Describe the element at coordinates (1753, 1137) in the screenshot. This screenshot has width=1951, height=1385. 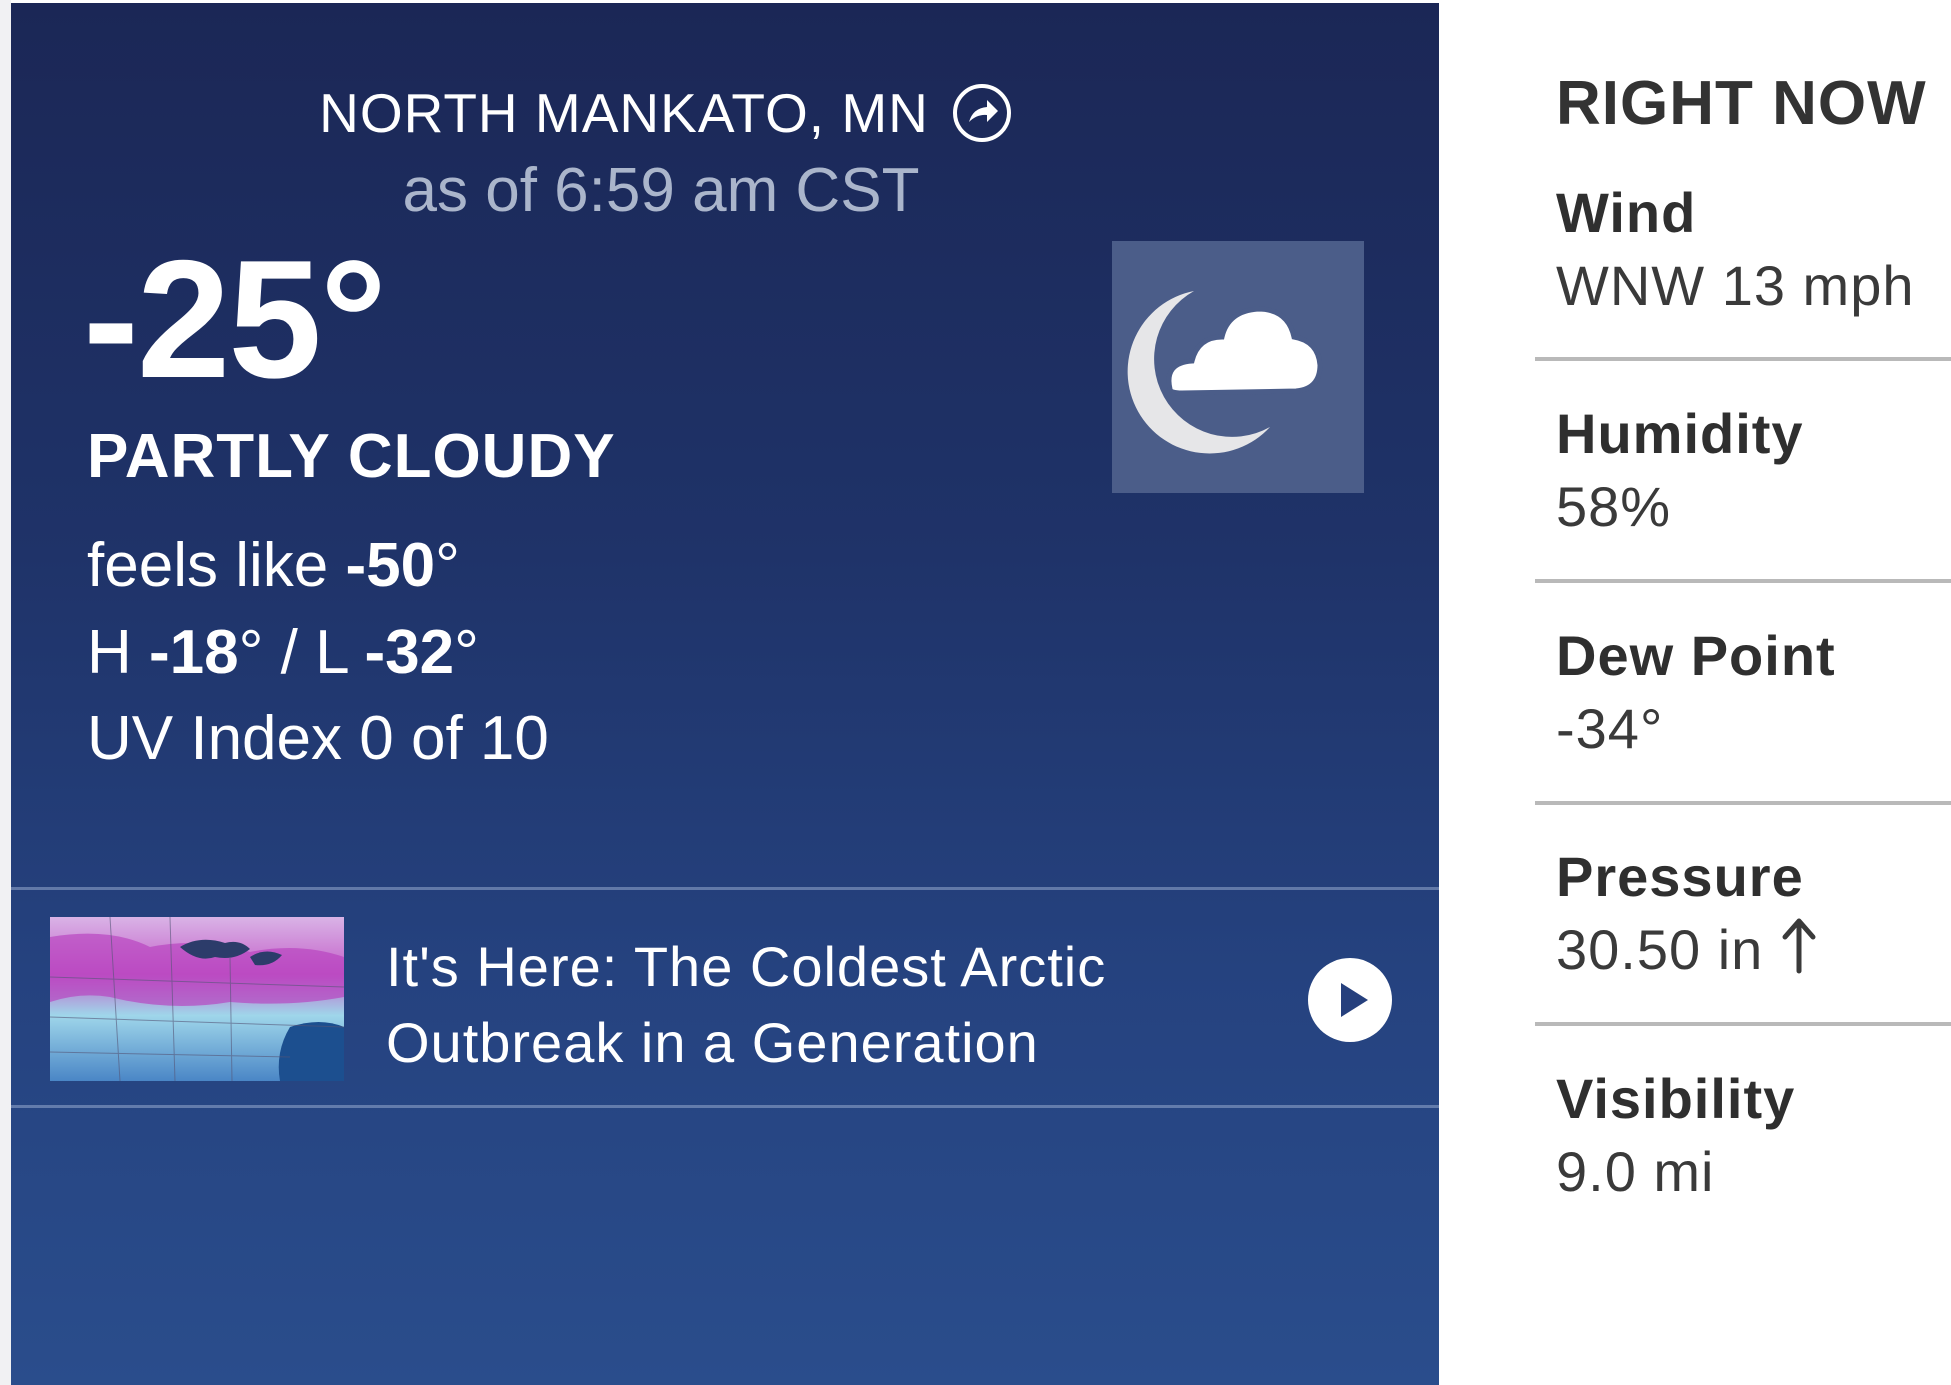
I see `visibility-stat: Visibility 9.0 mi` at that location.